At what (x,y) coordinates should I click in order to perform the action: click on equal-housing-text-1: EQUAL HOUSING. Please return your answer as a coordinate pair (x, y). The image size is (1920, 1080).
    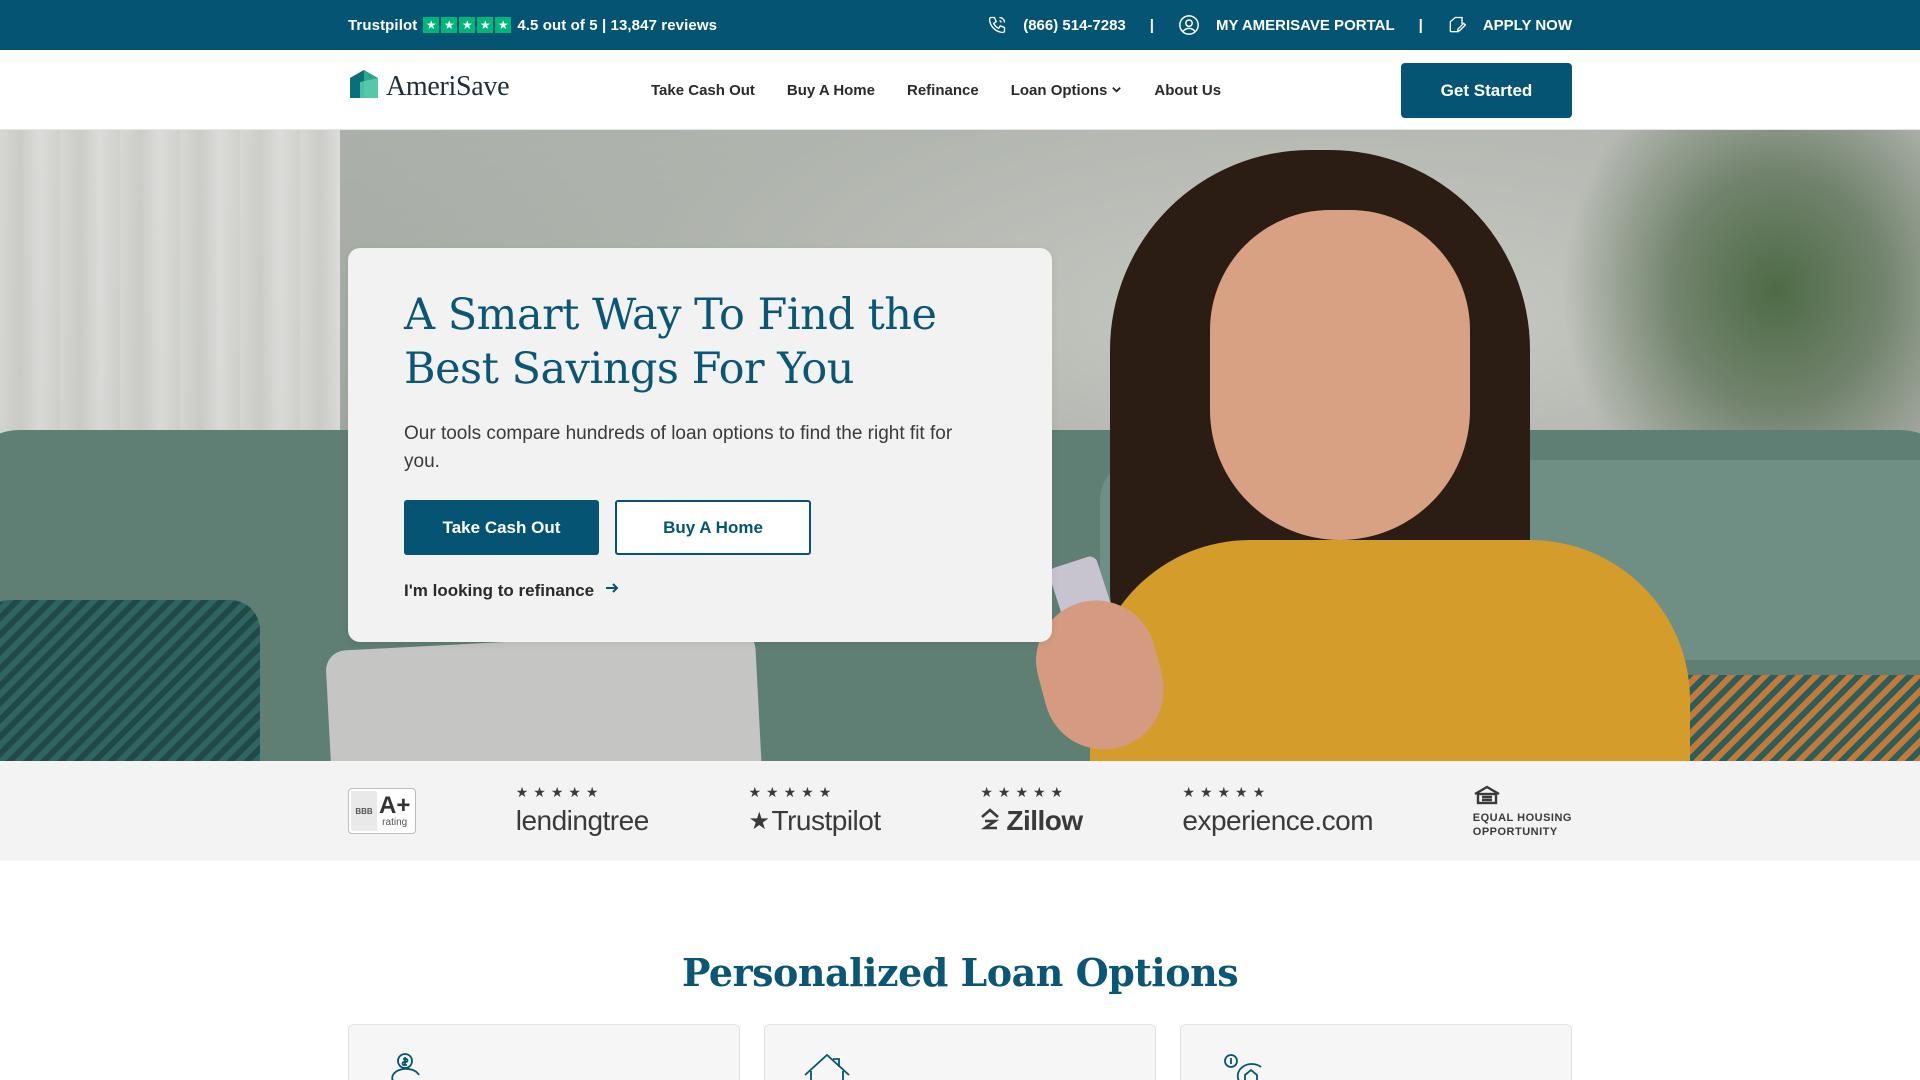
    Looking at the image, I should click on (1522, 817).